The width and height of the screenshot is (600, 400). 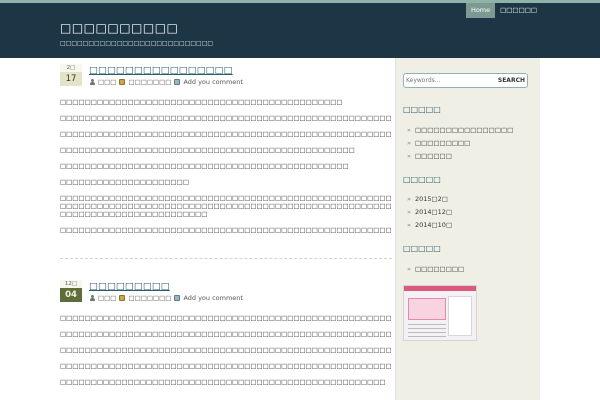 What do you see at coordinates (129, 286) in the screenshot?
I see `post-title: □□□□□□□□□` at bounding box center [129, 286].